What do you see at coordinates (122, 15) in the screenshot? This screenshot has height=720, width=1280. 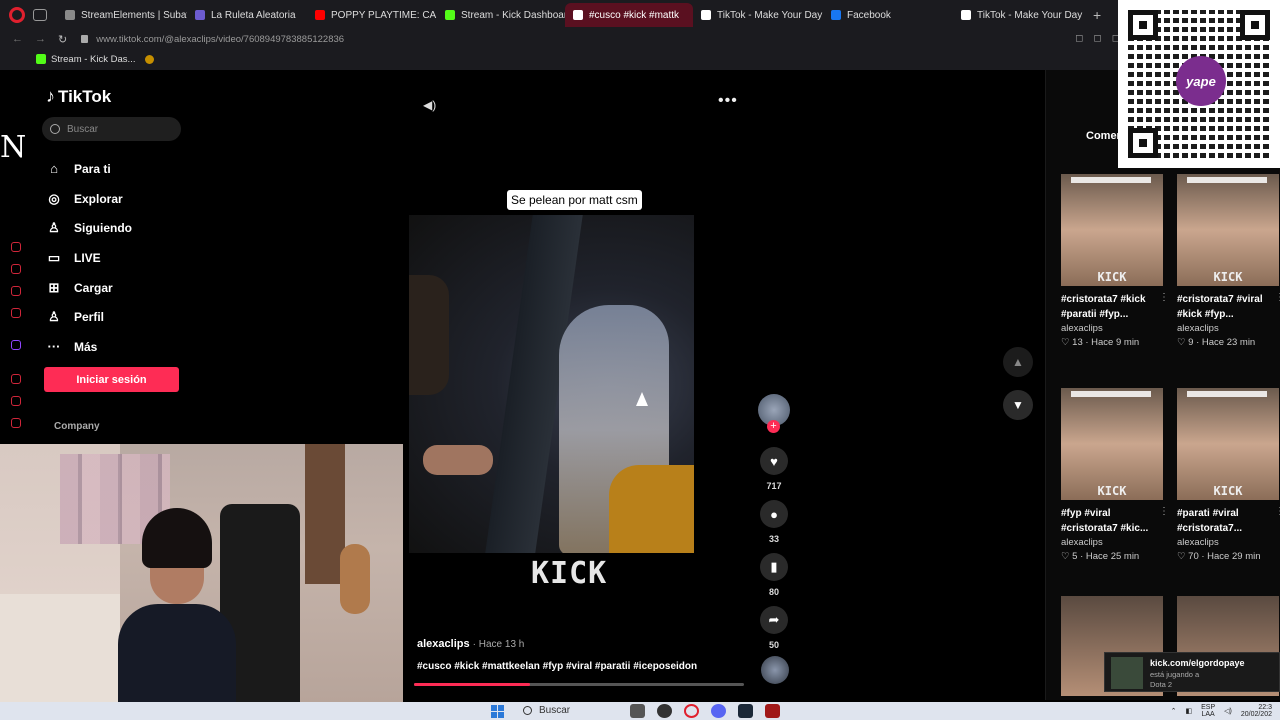 I see `browser-tab: StreamElements | Subatho` at bounding box center [122, 15].